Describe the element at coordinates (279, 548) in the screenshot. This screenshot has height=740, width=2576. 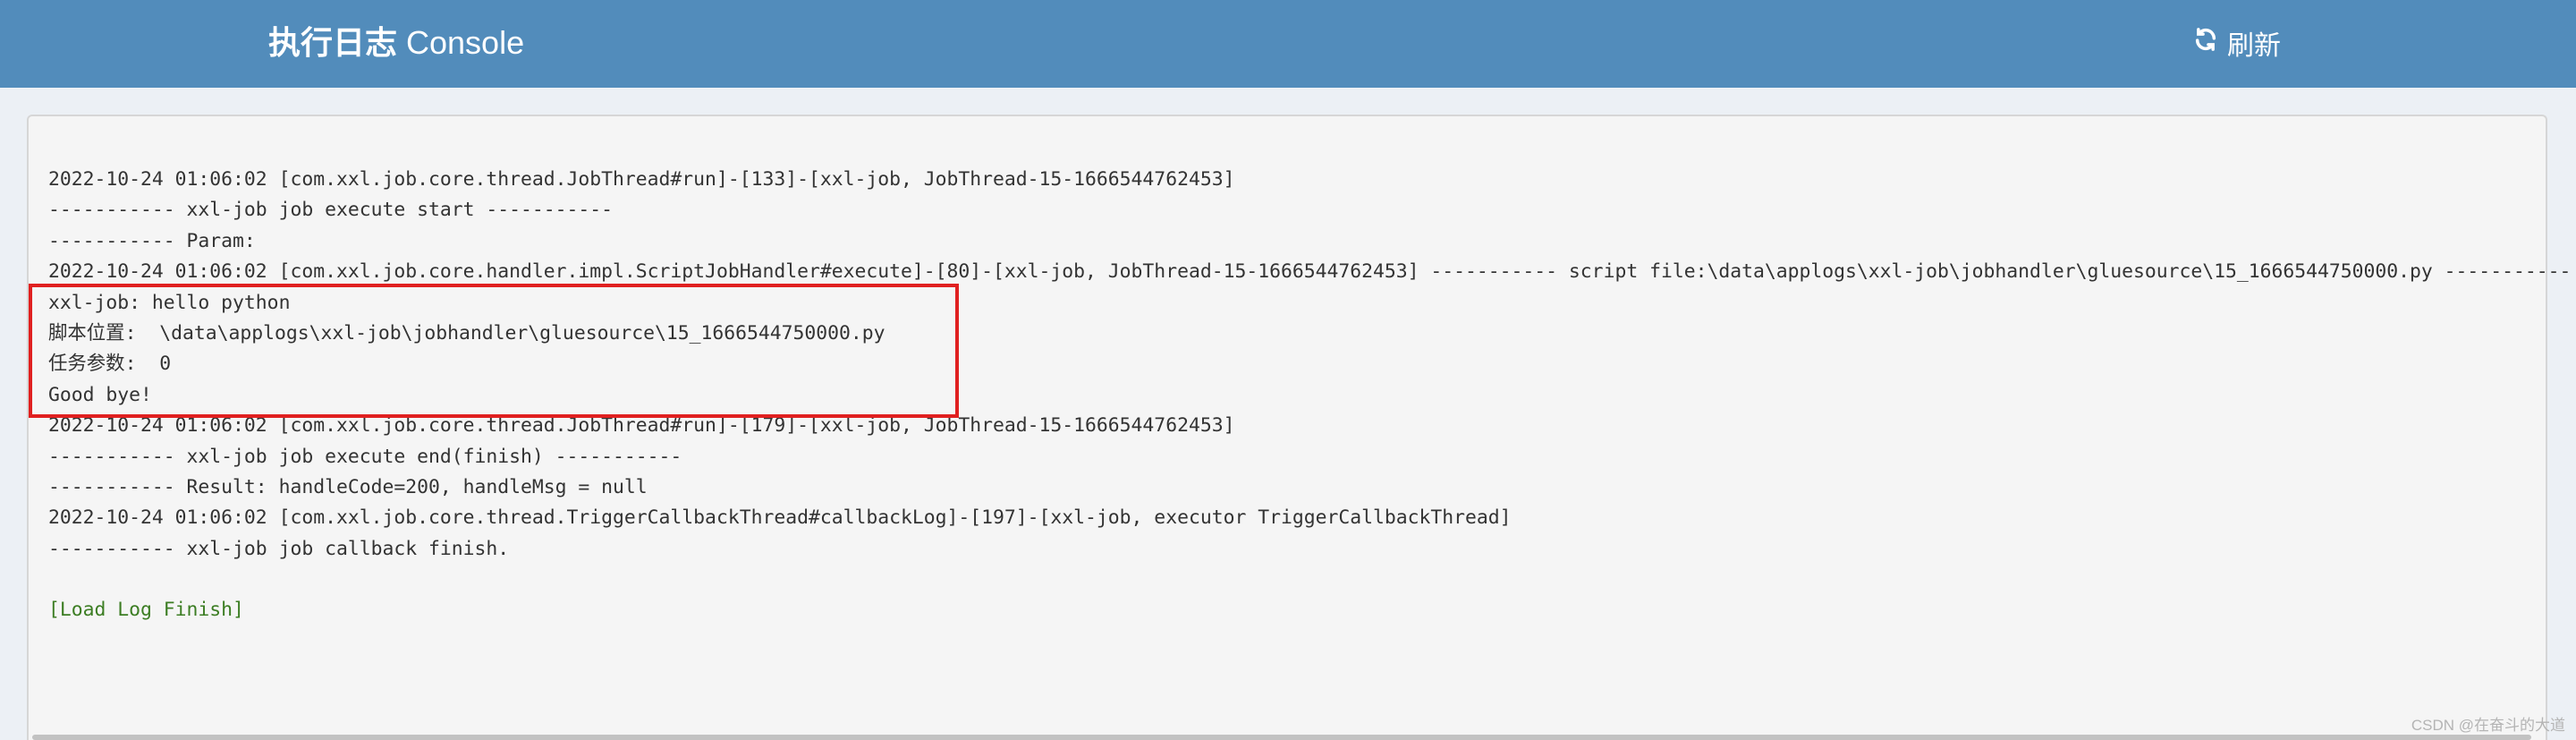
I see `log-line: ----------- xxl-job job callback finish.` at that location.